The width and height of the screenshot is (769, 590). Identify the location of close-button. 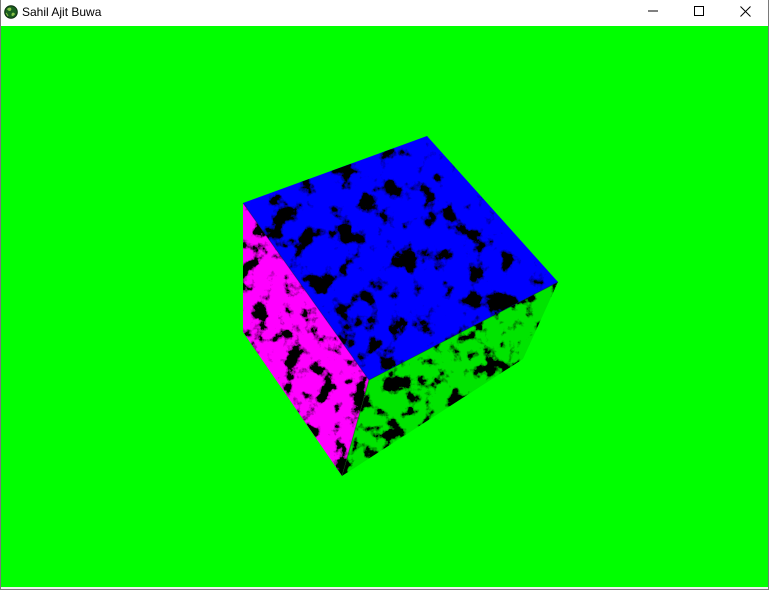
(745, 11).